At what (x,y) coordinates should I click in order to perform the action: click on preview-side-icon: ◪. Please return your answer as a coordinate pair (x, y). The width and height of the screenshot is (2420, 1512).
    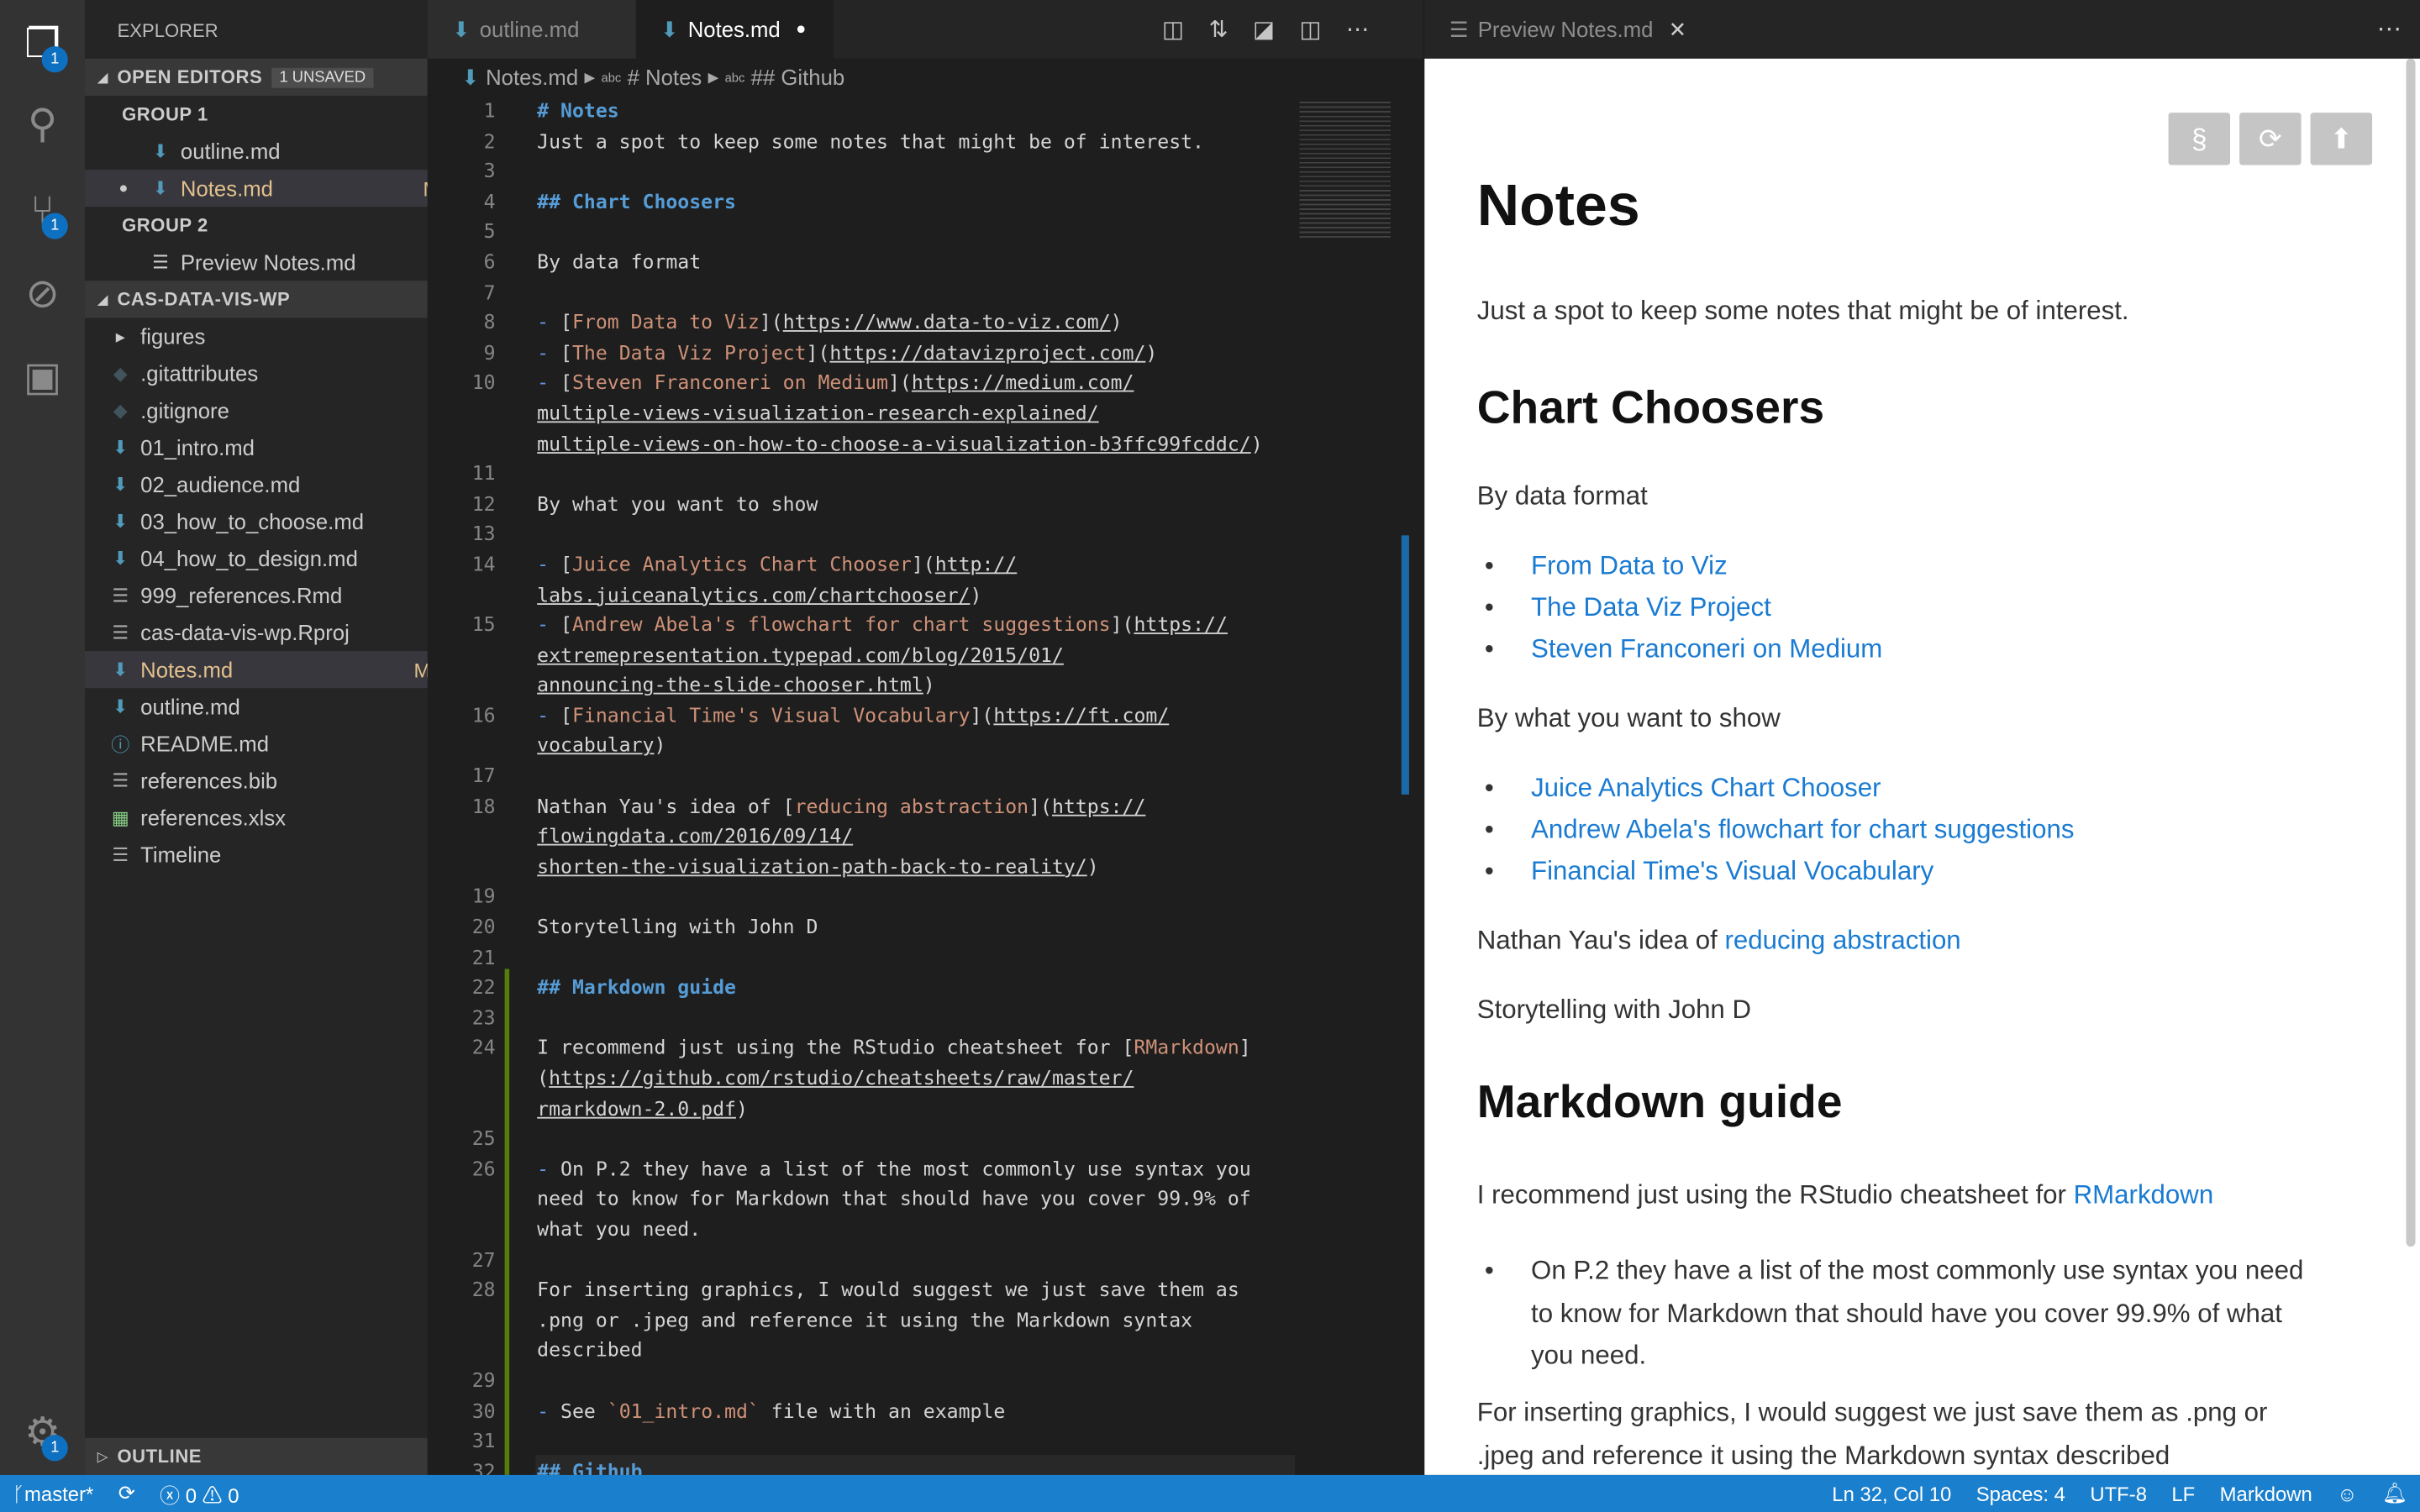
    Looking at the image, I should click on (1264, 29).